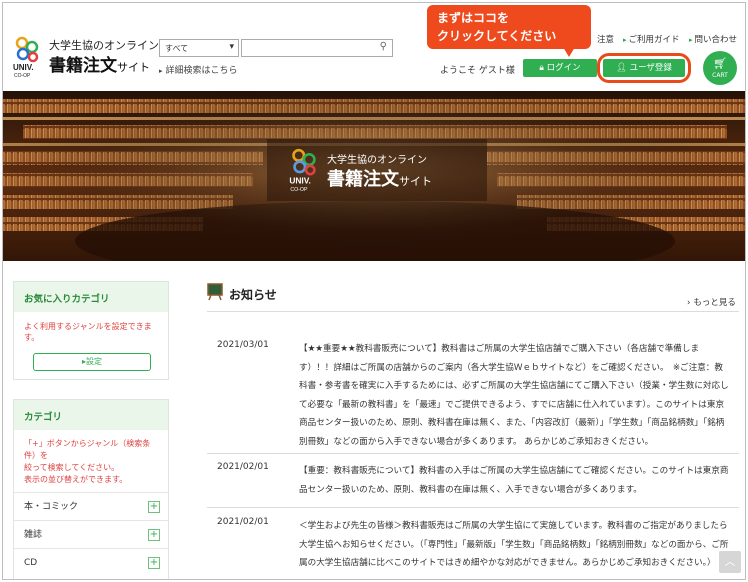 Image resolution: width=748 pixels, height=582 pixels. What do you see at coordinates (383, 46) in the screenshot?
I see `search-icon: ⚲` at bounding box center [383, 46].